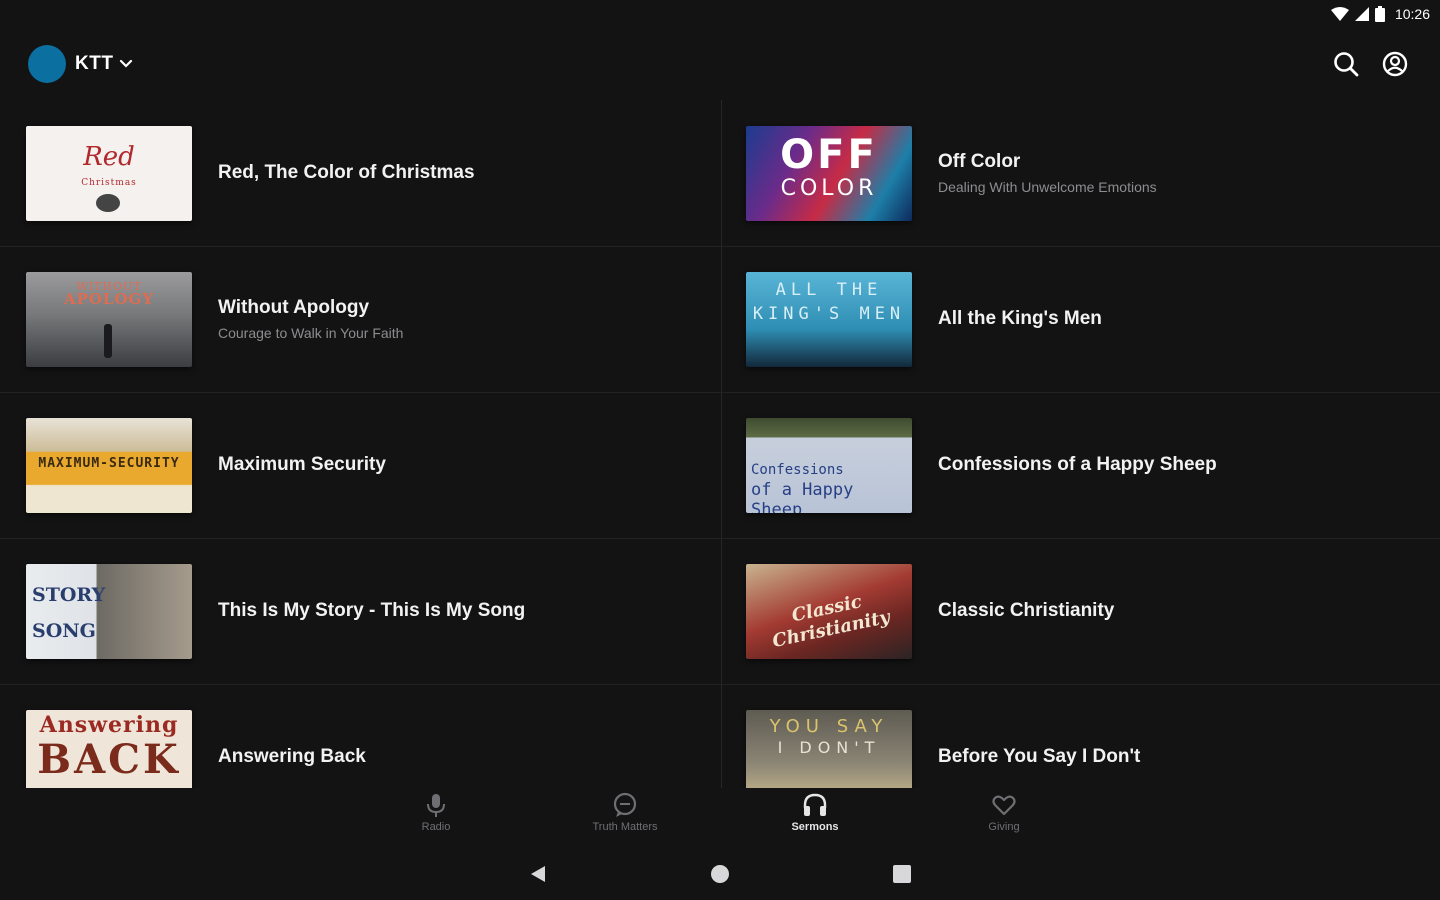 Image resolution: width=1440 pixels, height=900 pixels. What do you see at coordinates (302, 464) in the screenshot?
I see `series-title: Maximum Security` at bounding box center [302, 464].